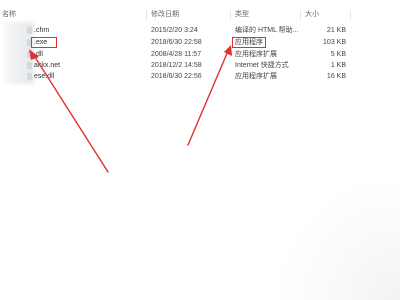 The image size is (400, 300). What do you see at coordinates (338, 54) in the screenshot?
I see `file-size: 5 KB` at bounding box center [338, 54].